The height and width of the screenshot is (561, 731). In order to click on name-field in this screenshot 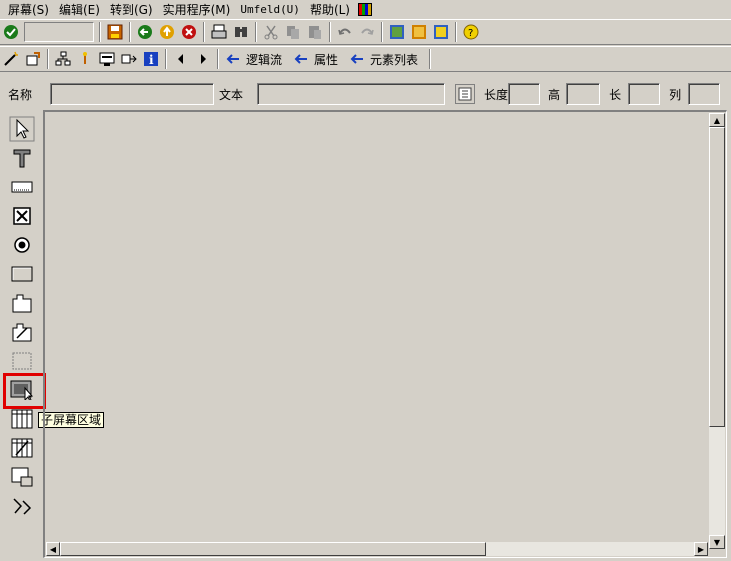, I will do `click(132, 94)`.